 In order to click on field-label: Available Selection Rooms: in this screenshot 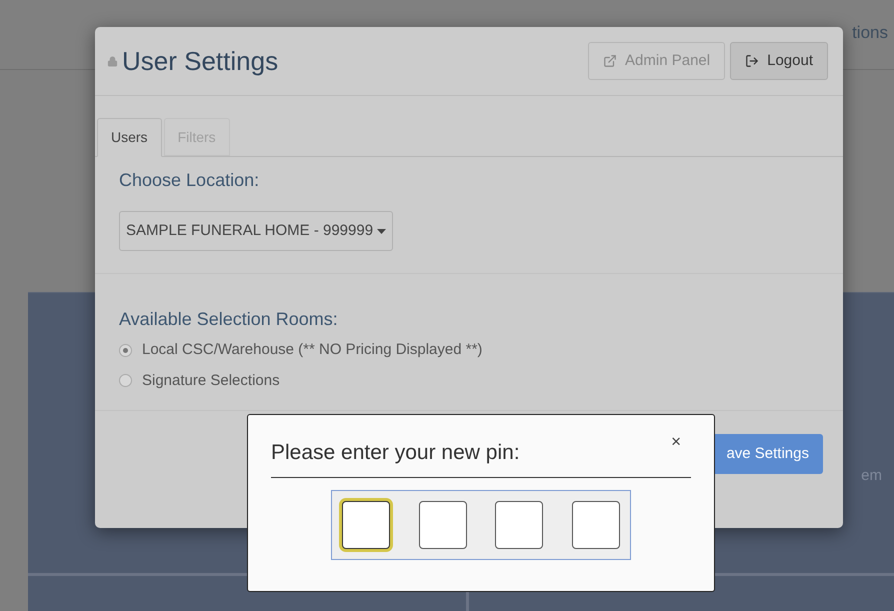, I will do `click(229, 319)`.